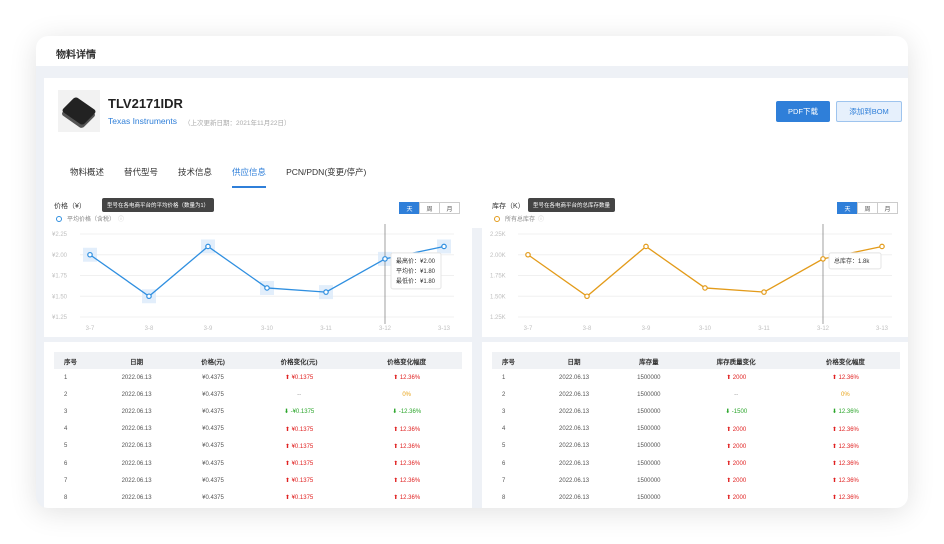  What do you see at coordinates (60, 235) in the screenshot?
I see `y-tick-label: ¥2.25` at bounding box center [60, 235].